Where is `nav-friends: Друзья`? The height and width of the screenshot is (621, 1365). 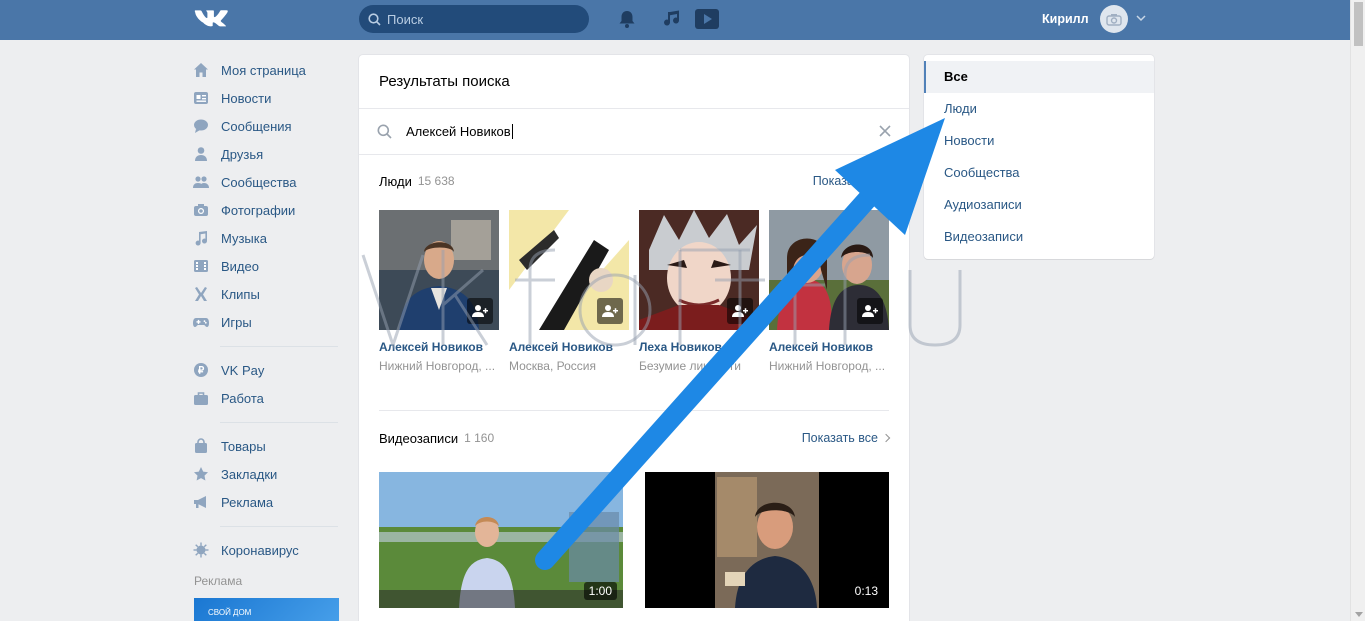
nav-friends: Друзья is located at coordinates (268, 154).